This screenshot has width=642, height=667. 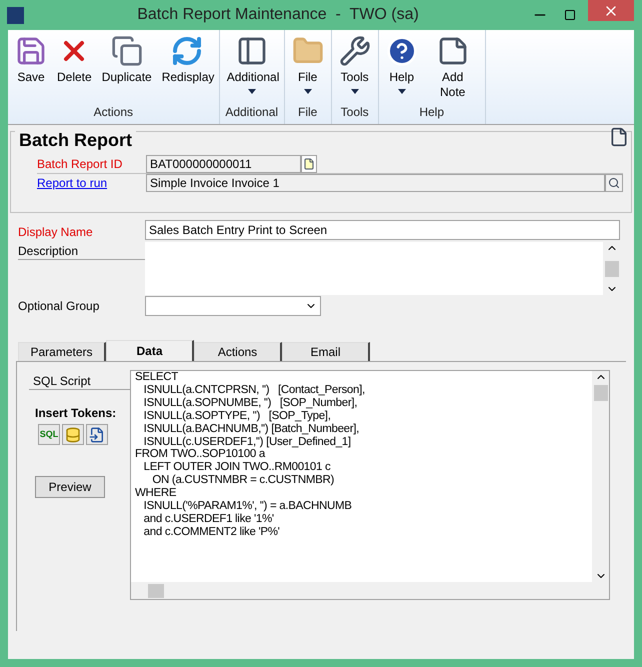 What do you see at coordinates (243, 481) in the screenshot?
I see `code-line: ON (a.CUSTNMBR = c.CUSTNMBR)` at bounding box center [243, 481].